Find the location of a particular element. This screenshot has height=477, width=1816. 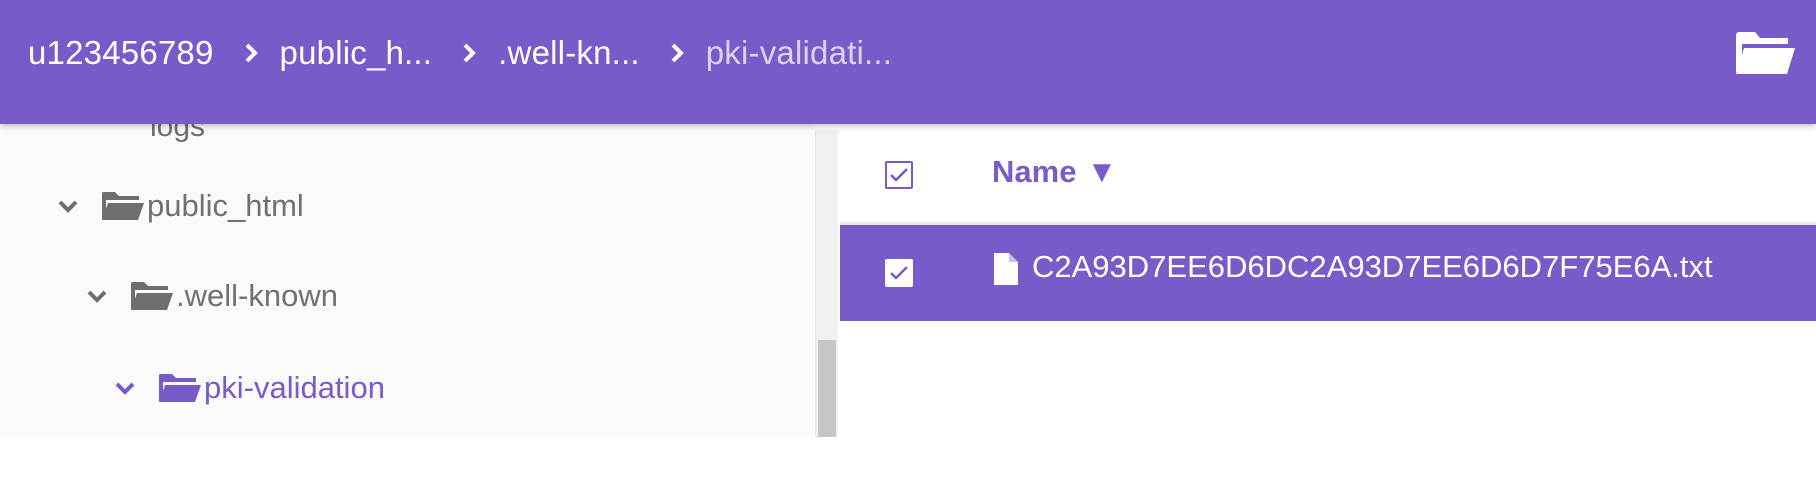

tree-scrollbar is located at coordinates (826, 283).